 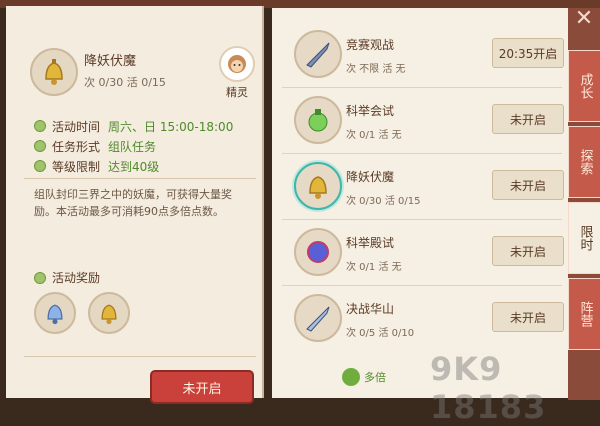 What do you see at coordinates (584, 314) in the screenshot?
I see `tab-faction: 阵营` at bounding box center [584, 314].